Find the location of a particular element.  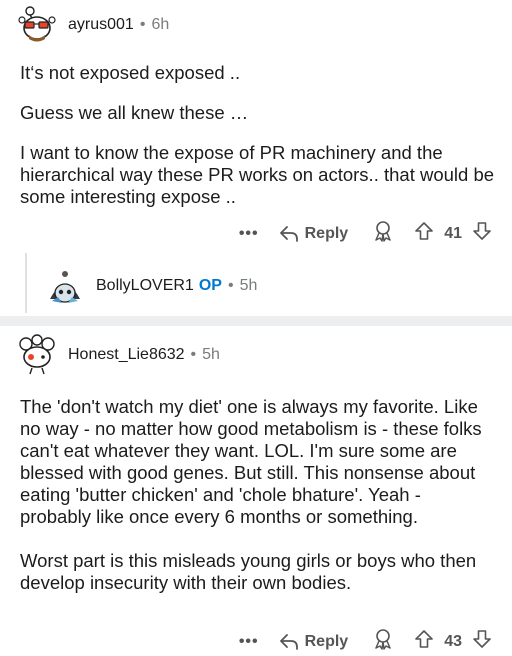

comment-header: ayrus001 • 6h is located at coordinates (91, 25).